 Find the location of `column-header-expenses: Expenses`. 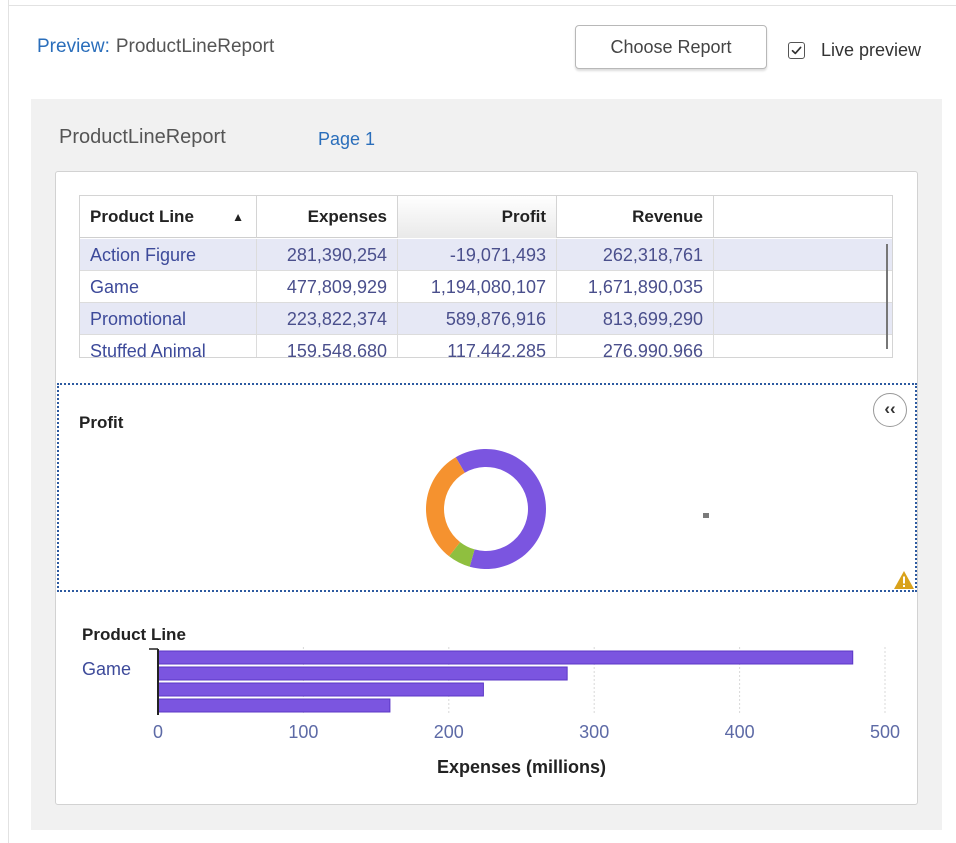

column-header-expenses: Expenses is located at coordinates (327, 217).